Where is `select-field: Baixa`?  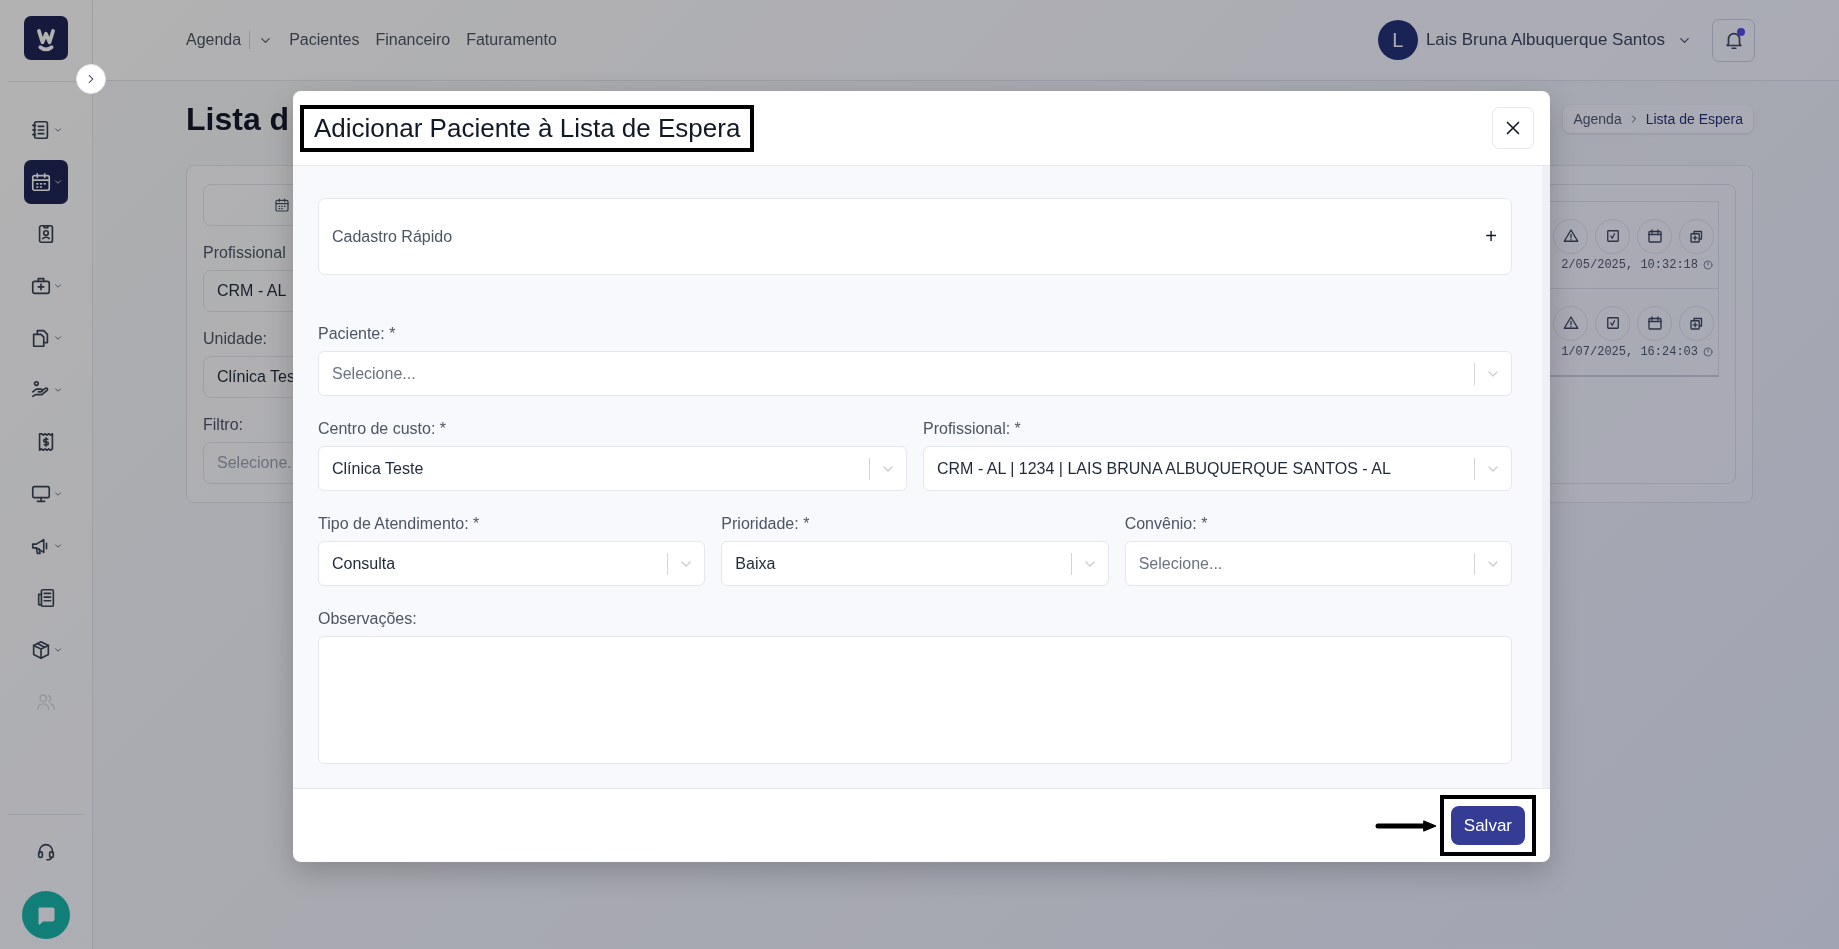 select-field: Baixa is located at coordinates (915, 563).